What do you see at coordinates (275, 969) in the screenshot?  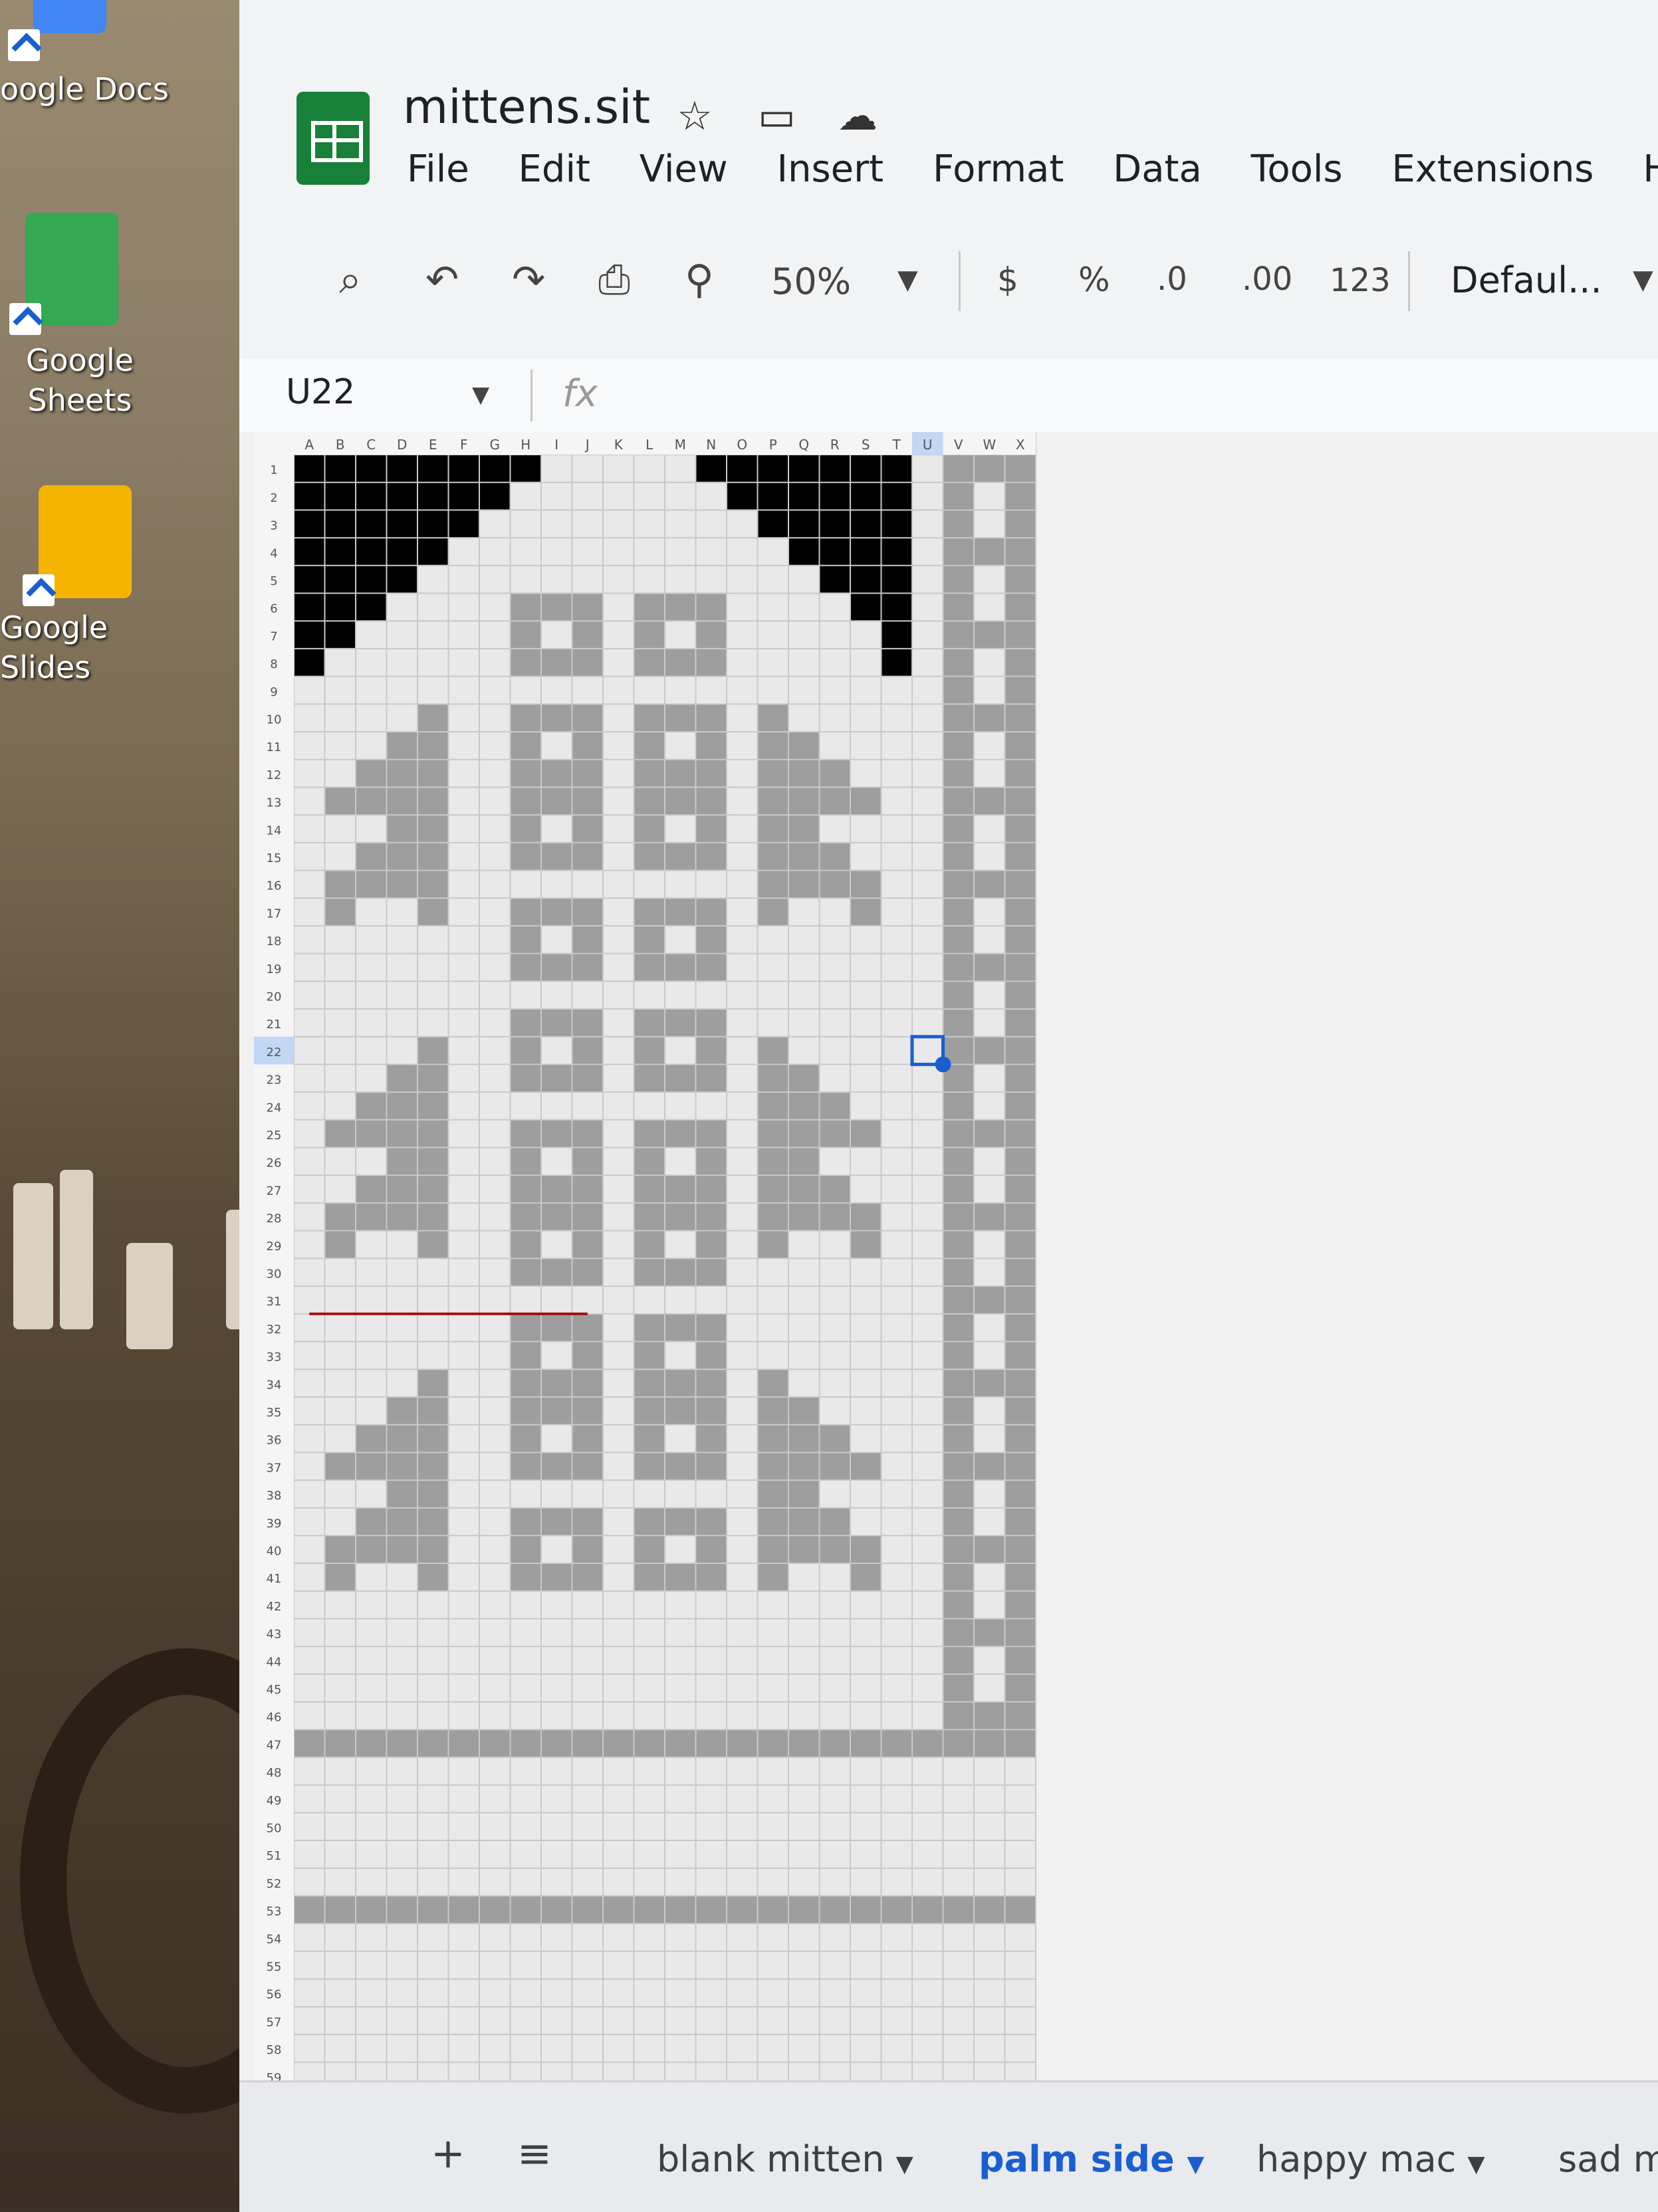 I see `row-header: 19` at bounding box center [275, 969].